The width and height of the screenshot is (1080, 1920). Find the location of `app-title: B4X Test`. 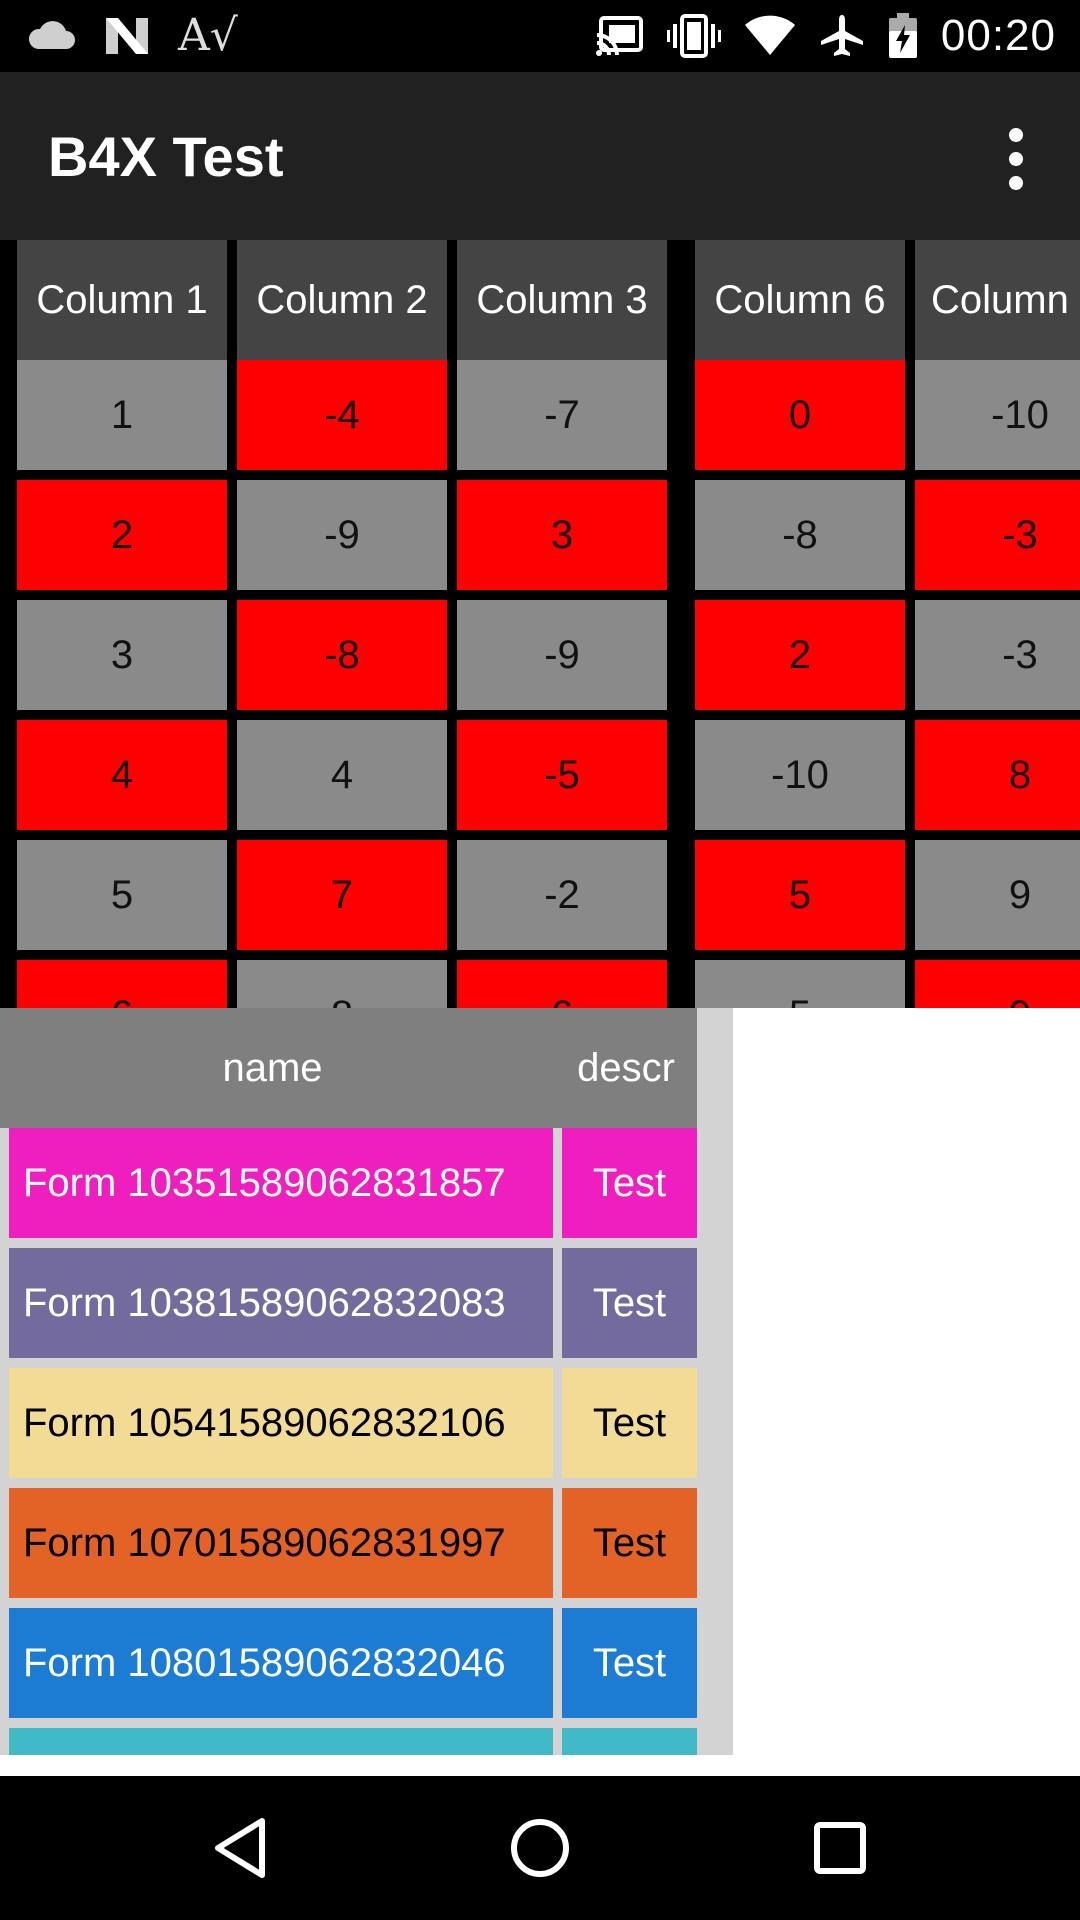

app-title: B4X Test is located at coordinates (166, 156).